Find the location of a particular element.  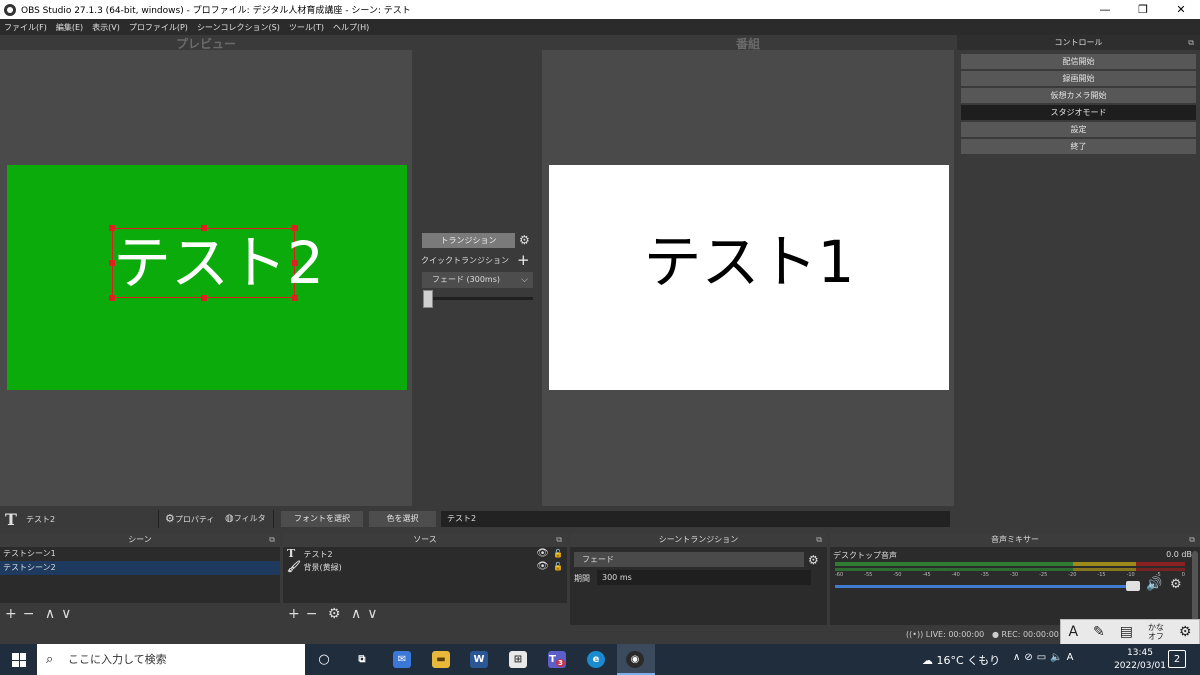

t-bar-track is located at coordinates (480, 298).